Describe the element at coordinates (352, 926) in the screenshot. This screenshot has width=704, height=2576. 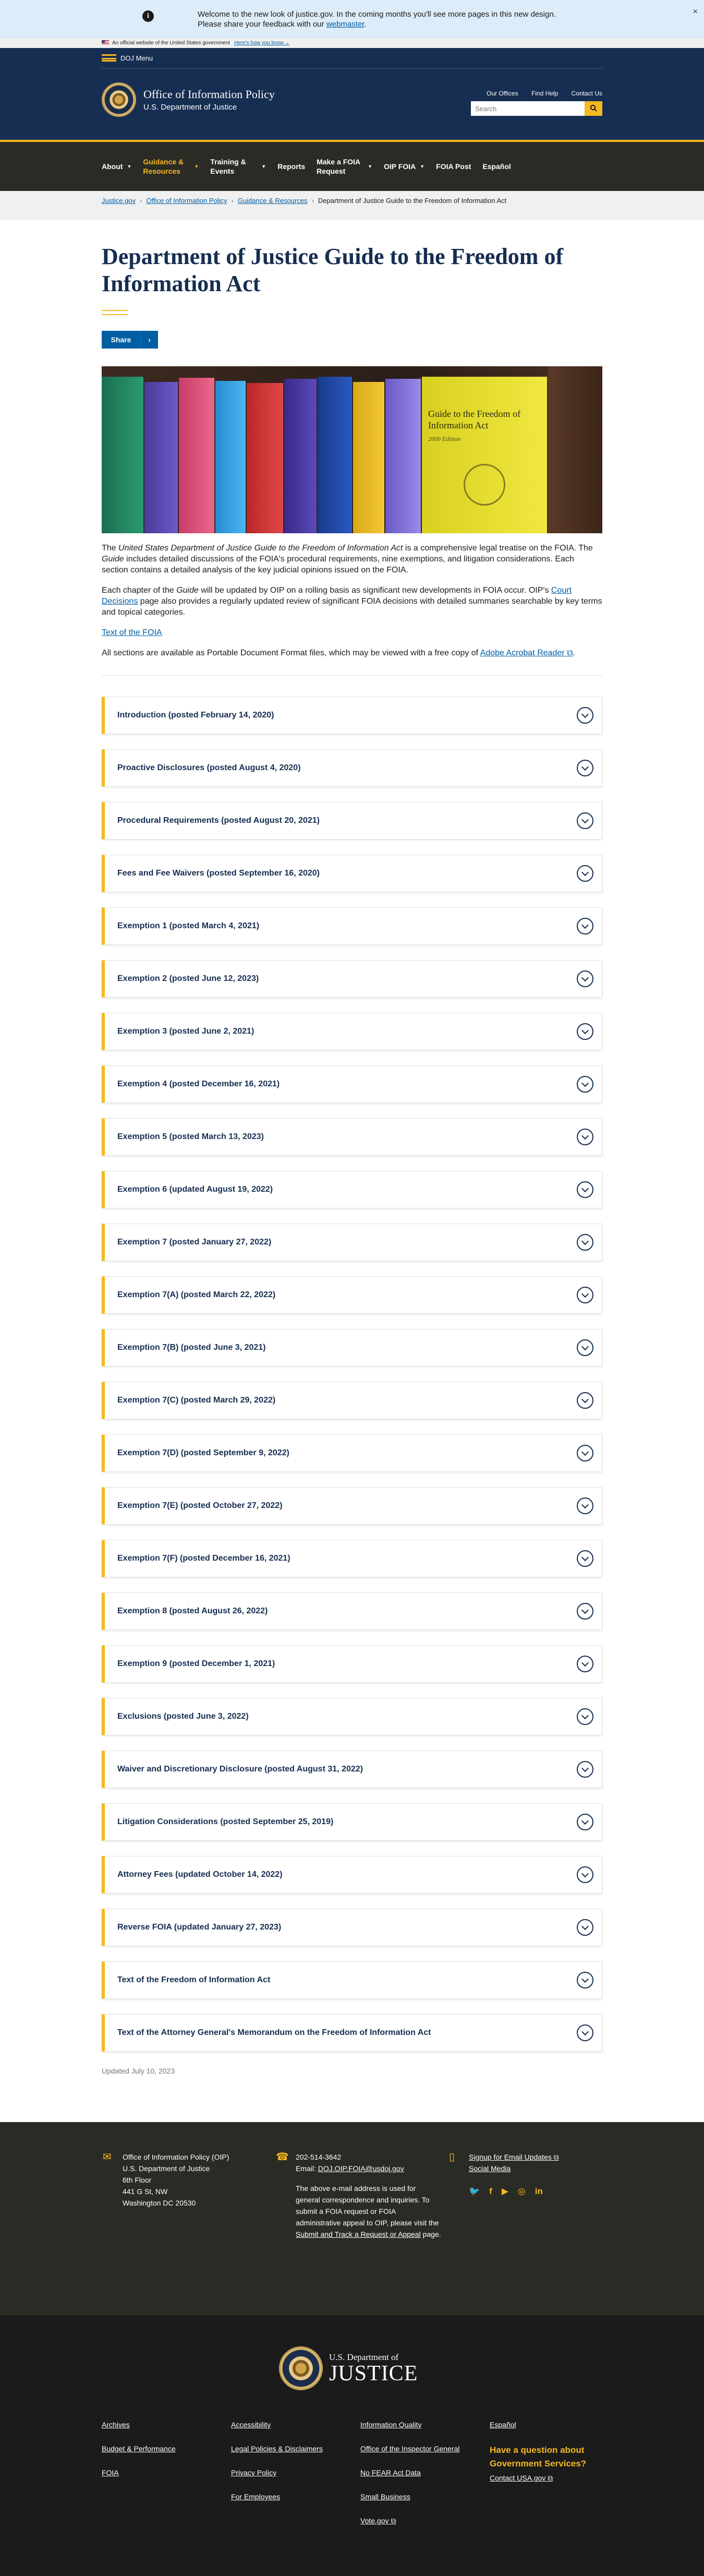
I see `accordion-item: Exemption 1 (posted March 4, 2021)` at that location.